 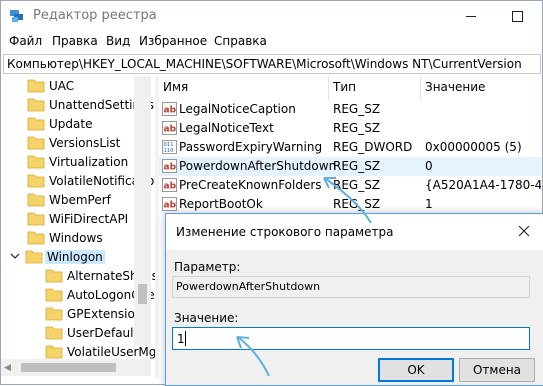 I want to click on tree-vertical-scrollbar, so click(x=142, y=211).